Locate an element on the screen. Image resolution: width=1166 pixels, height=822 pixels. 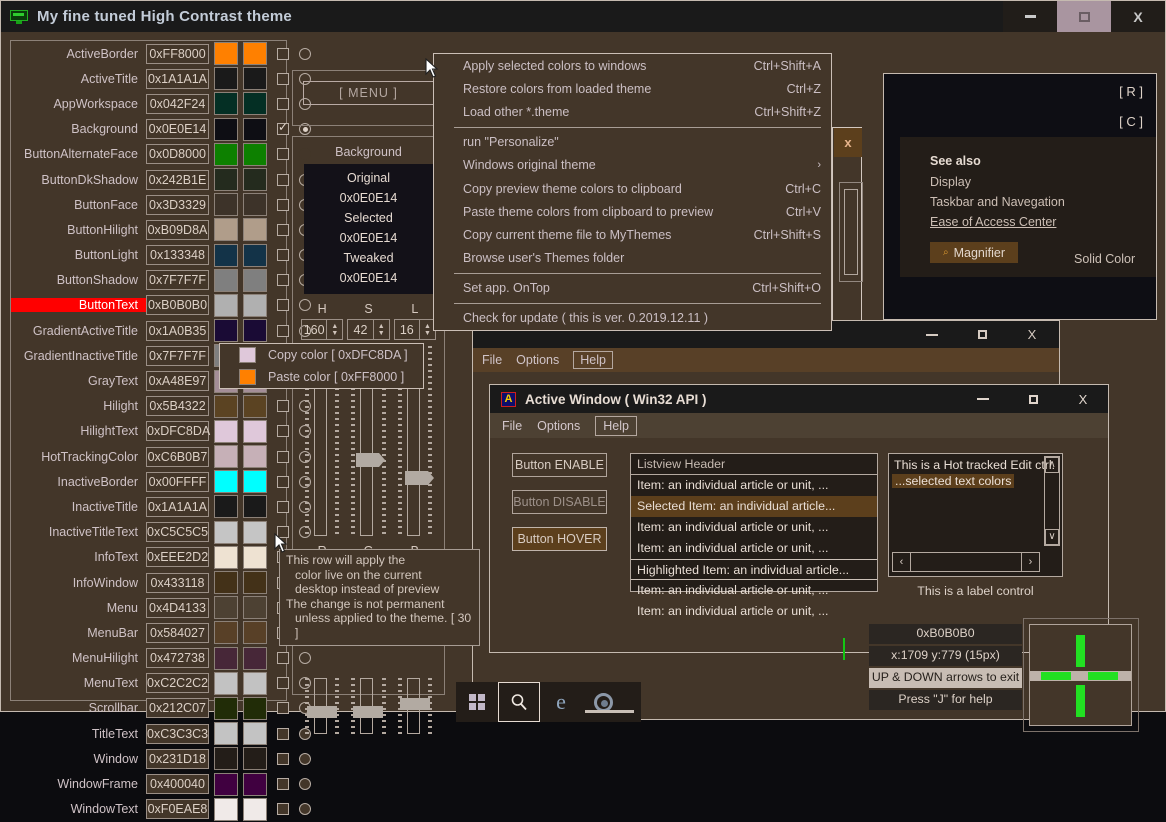
color-row: ButtonAlternateFace 0x0D8000 is located at coordinates (161, 154).